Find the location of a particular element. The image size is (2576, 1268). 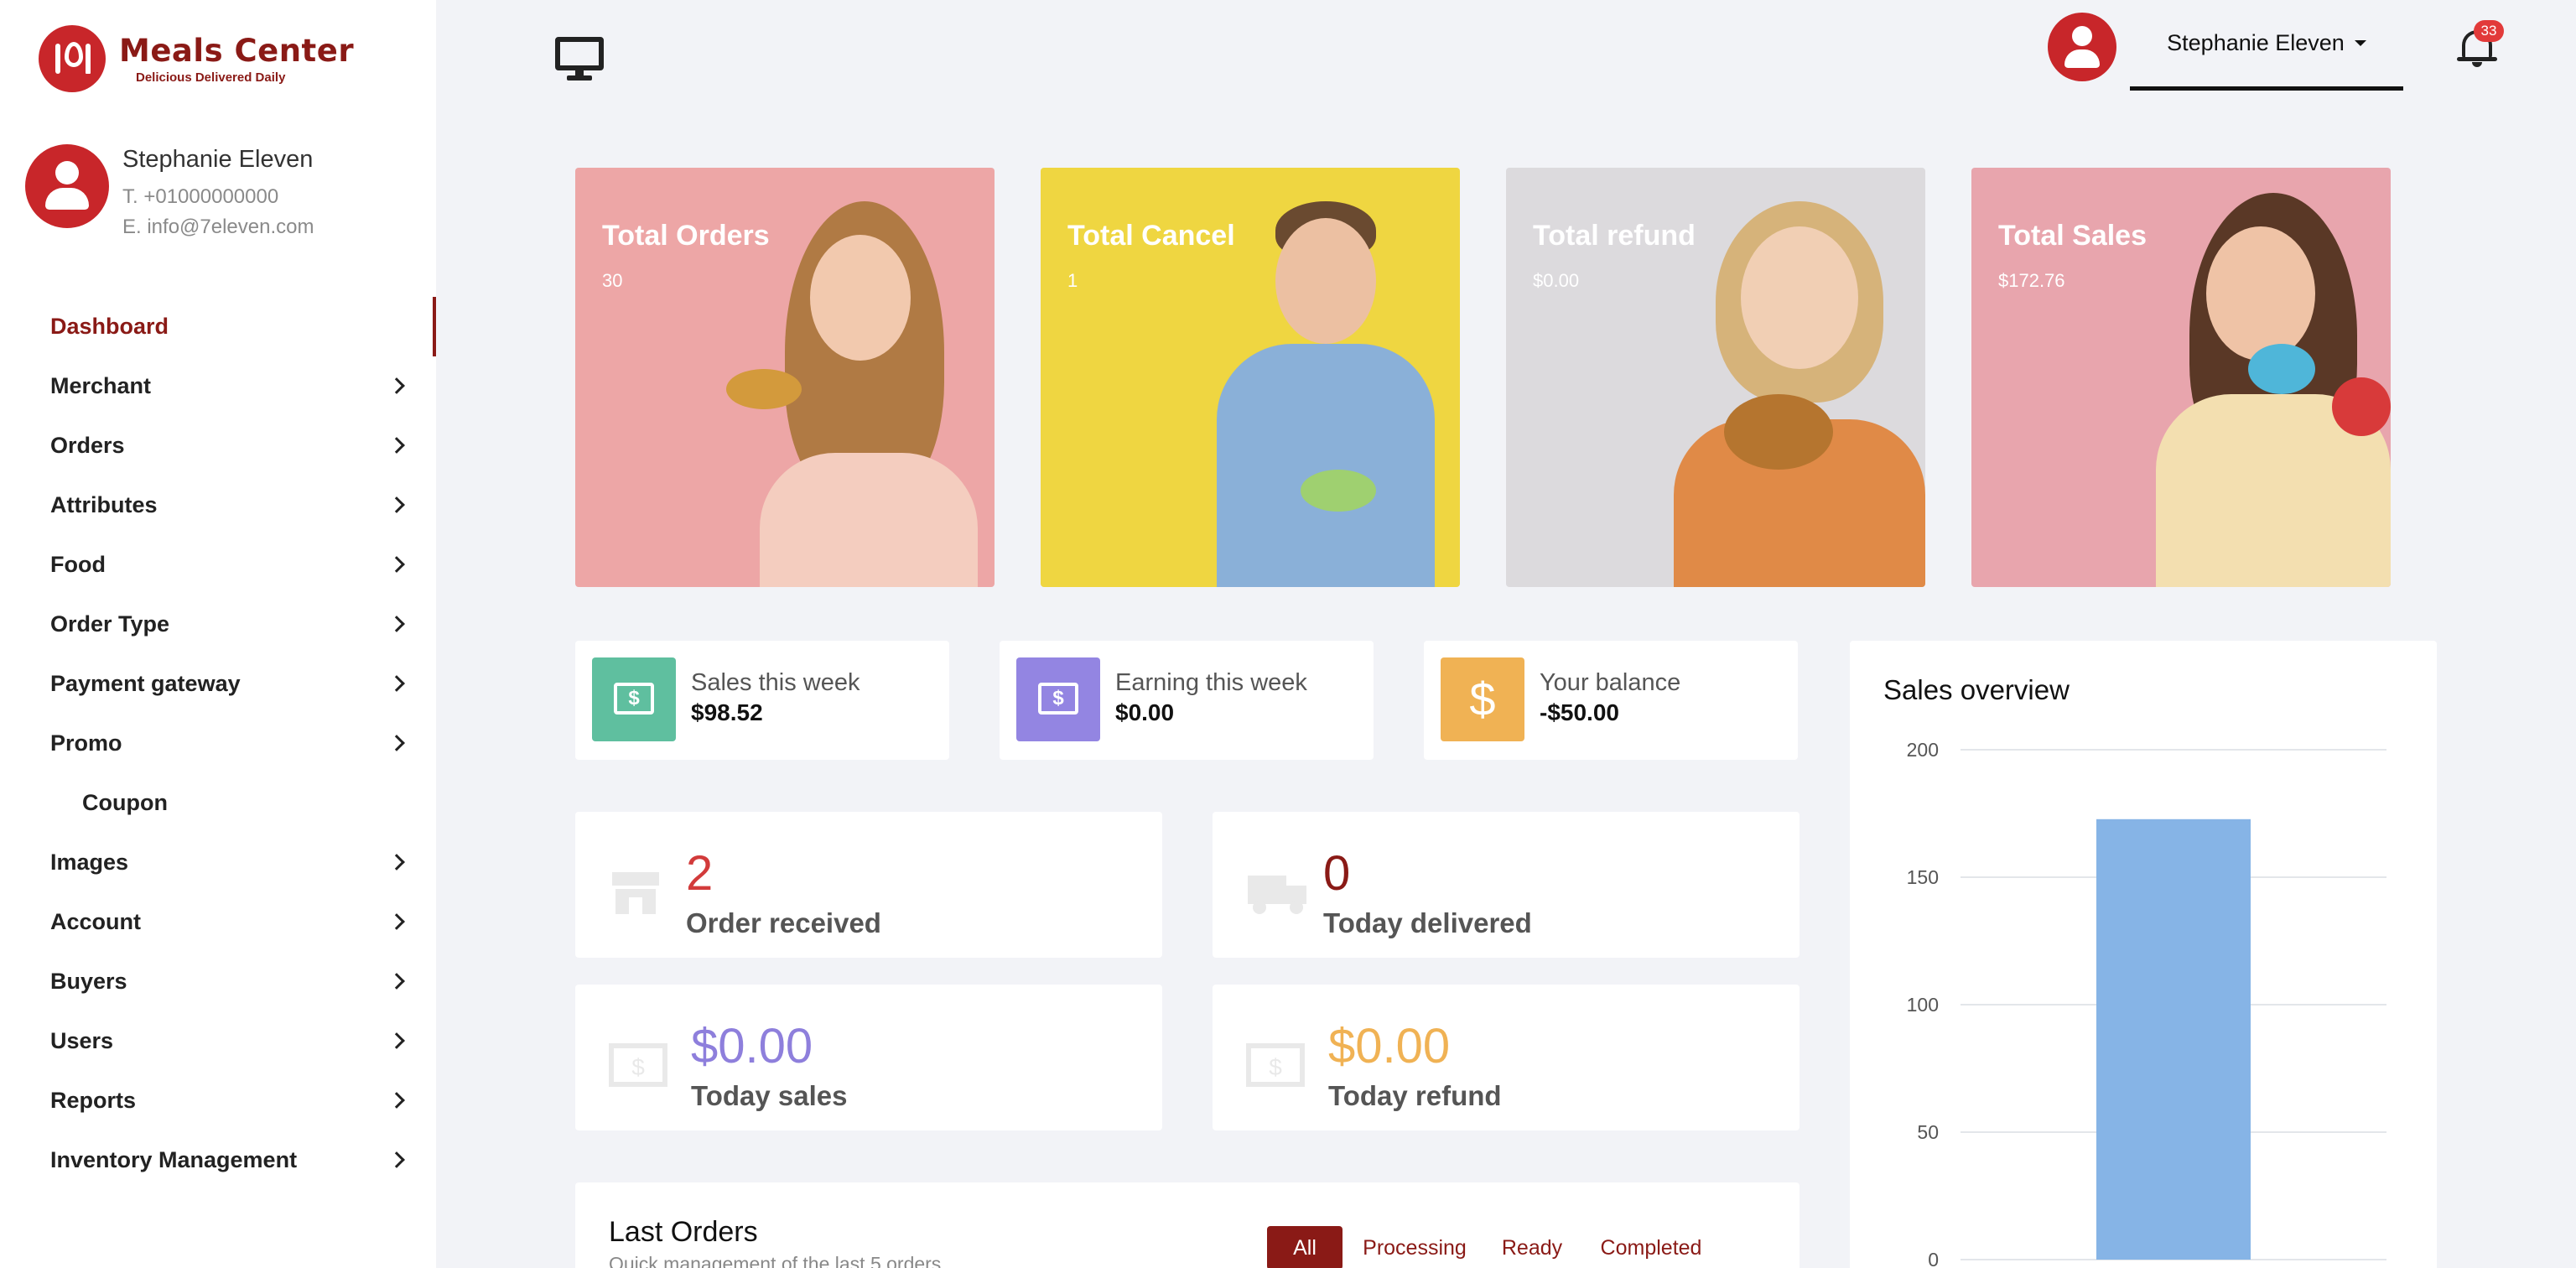

hero-value: 1 is located at coordinates (1072, 280).